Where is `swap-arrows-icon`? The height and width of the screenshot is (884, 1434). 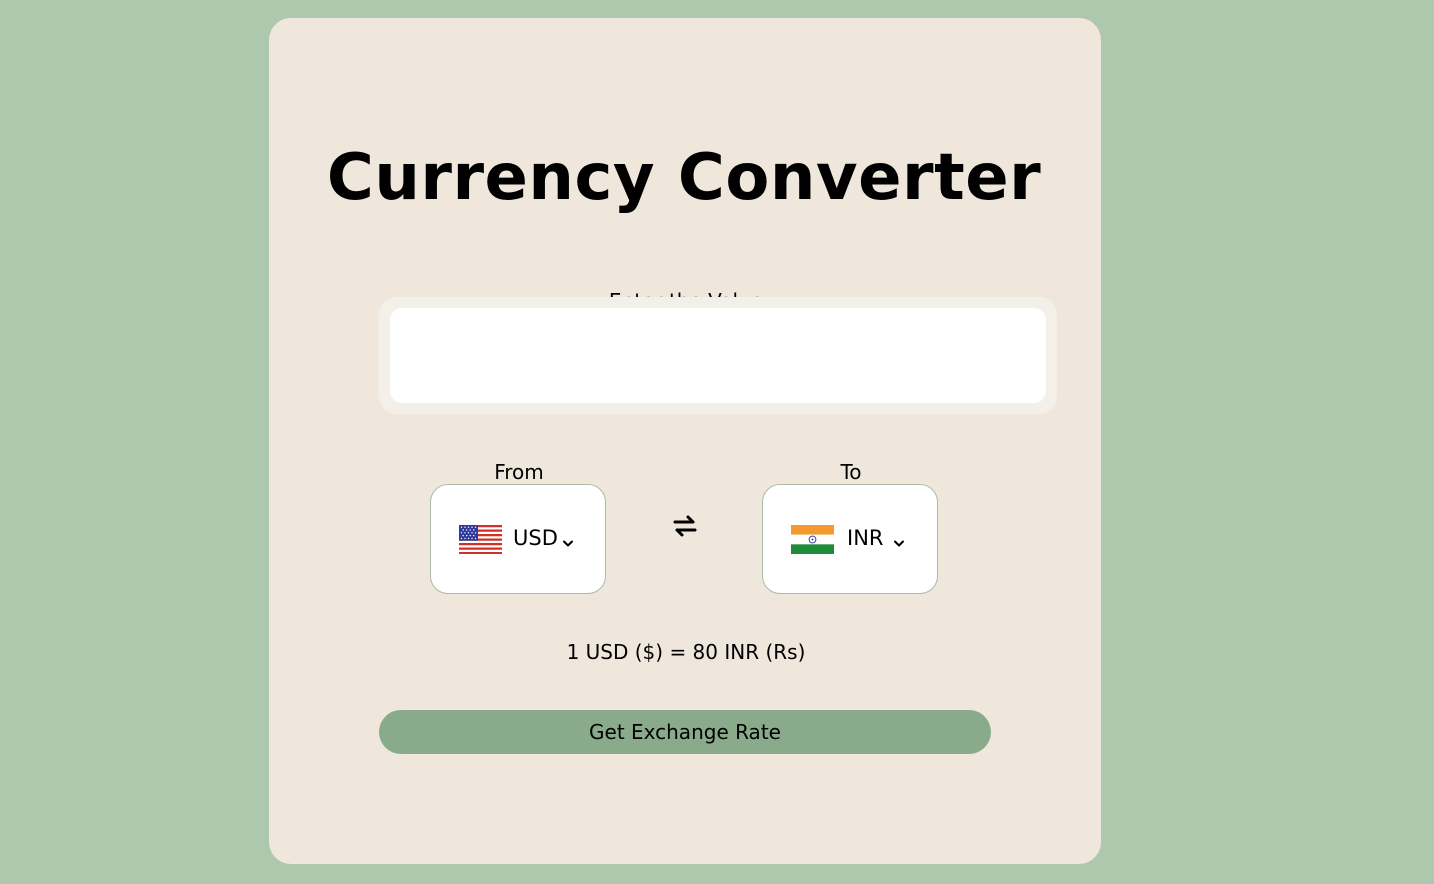
swap-arrows-icon is located at coordinates (685, 526).